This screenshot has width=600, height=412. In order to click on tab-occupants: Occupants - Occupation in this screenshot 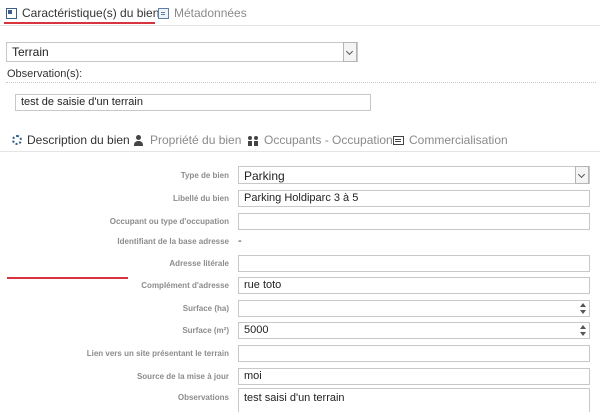, I will do `click(320, 140)`.